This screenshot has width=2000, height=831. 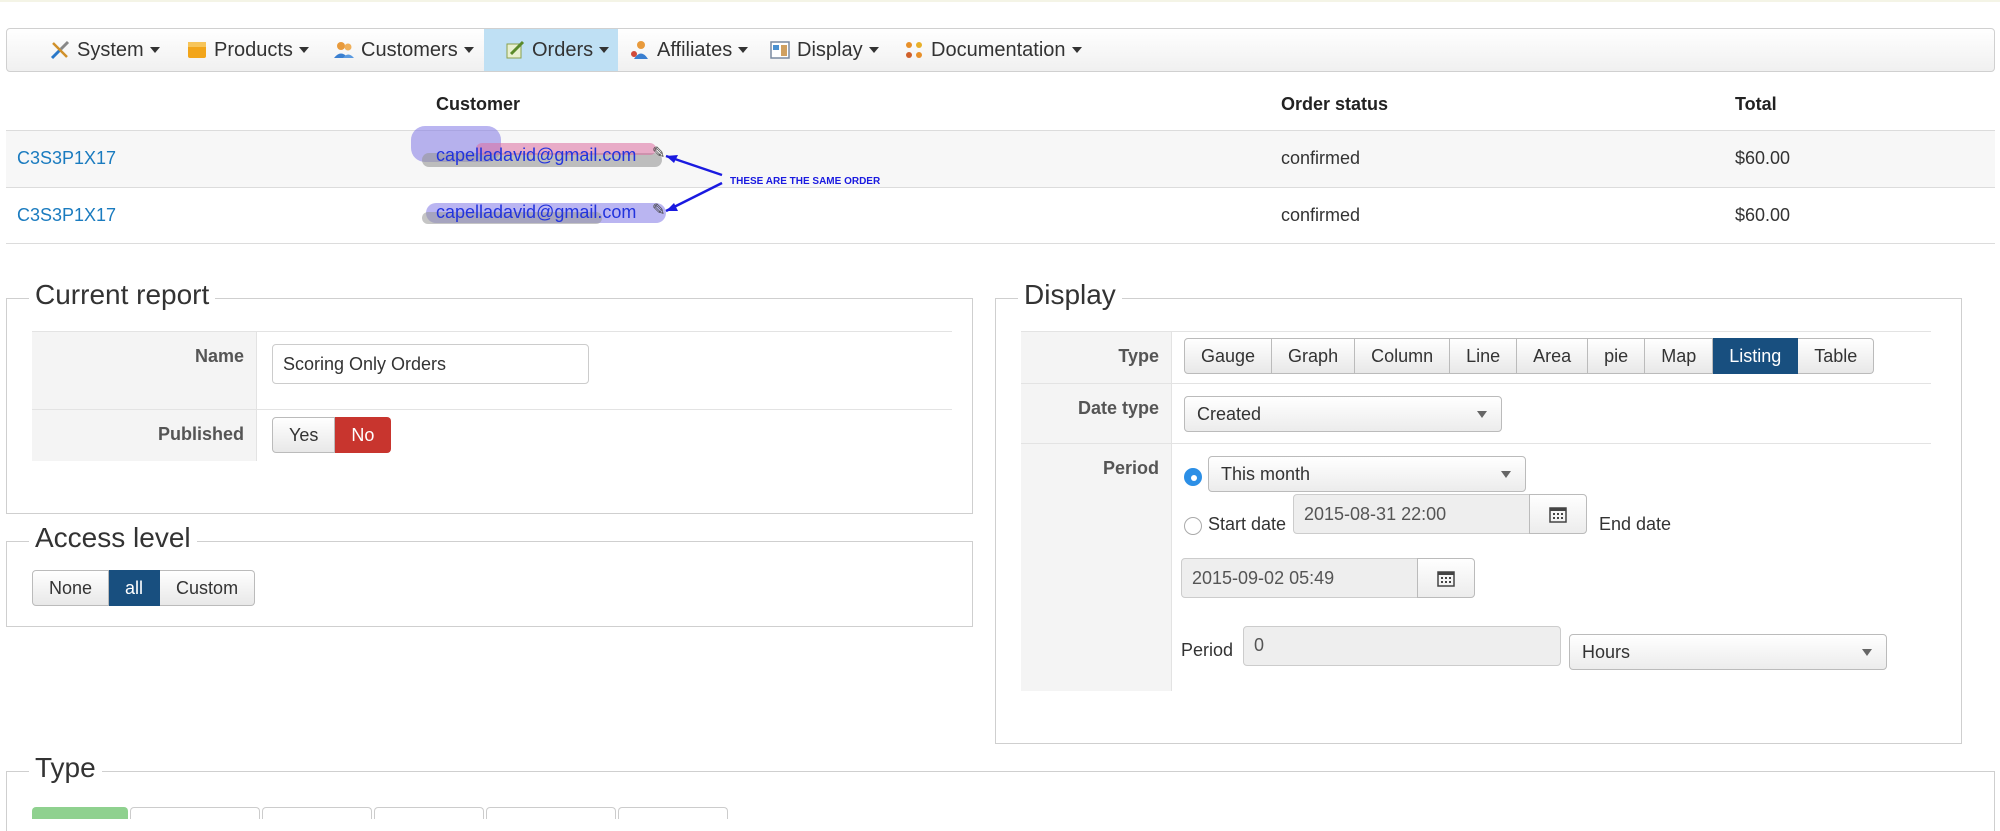 What do you see at coordinates (694, 183) in the screenshot?
I see `annotation-arrows` at bounding box center [694, 183].